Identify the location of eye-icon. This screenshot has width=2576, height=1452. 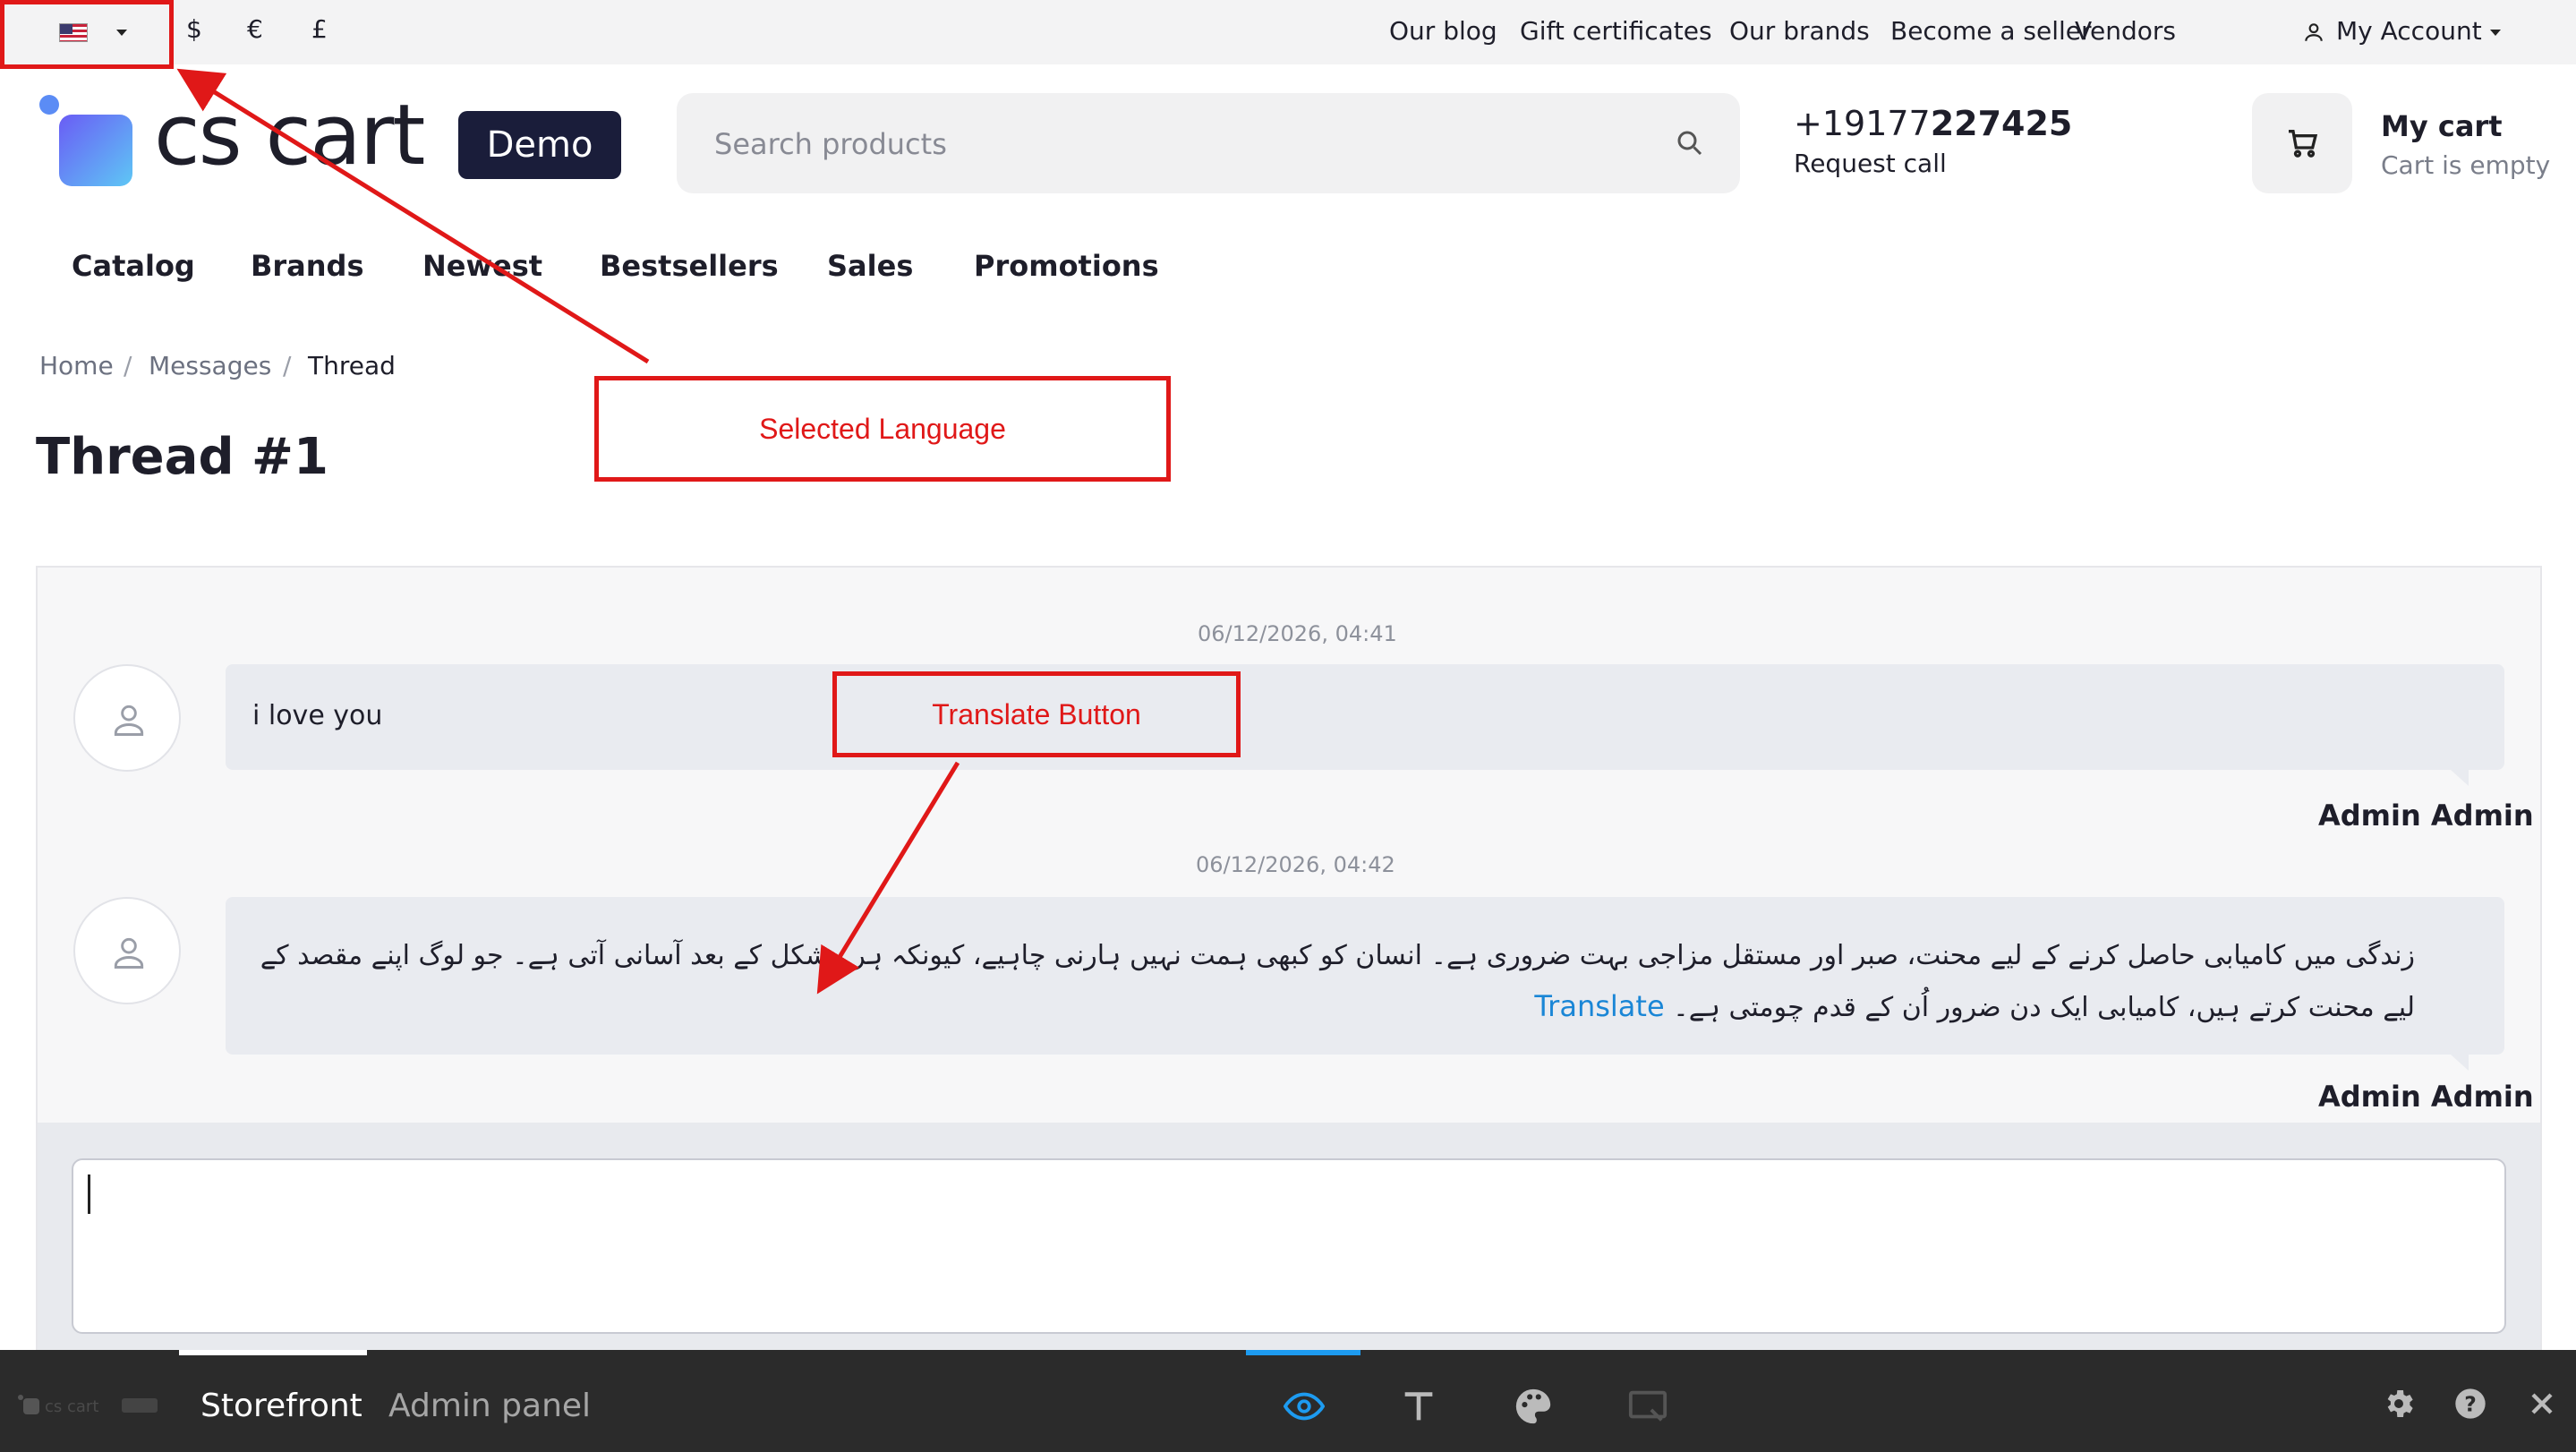
(1304, 1406).